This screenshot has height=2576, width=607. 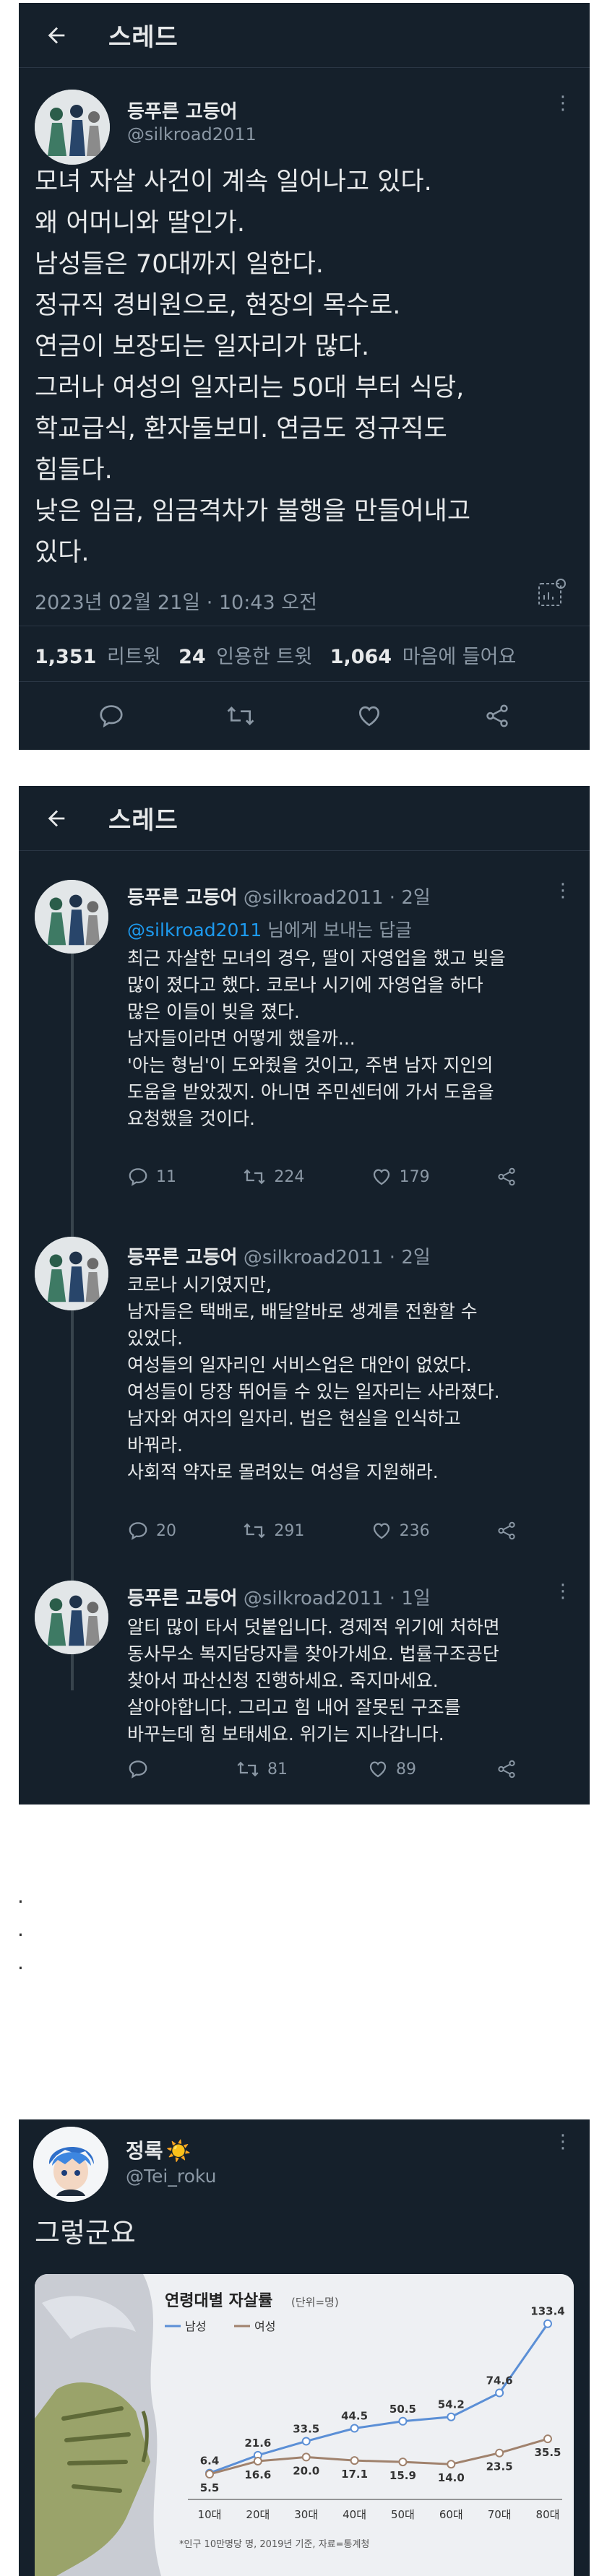 I want to click on reply-header: 등푸른 고등어 @silkroad2011 · 1일, so click(x=279, y=1596).